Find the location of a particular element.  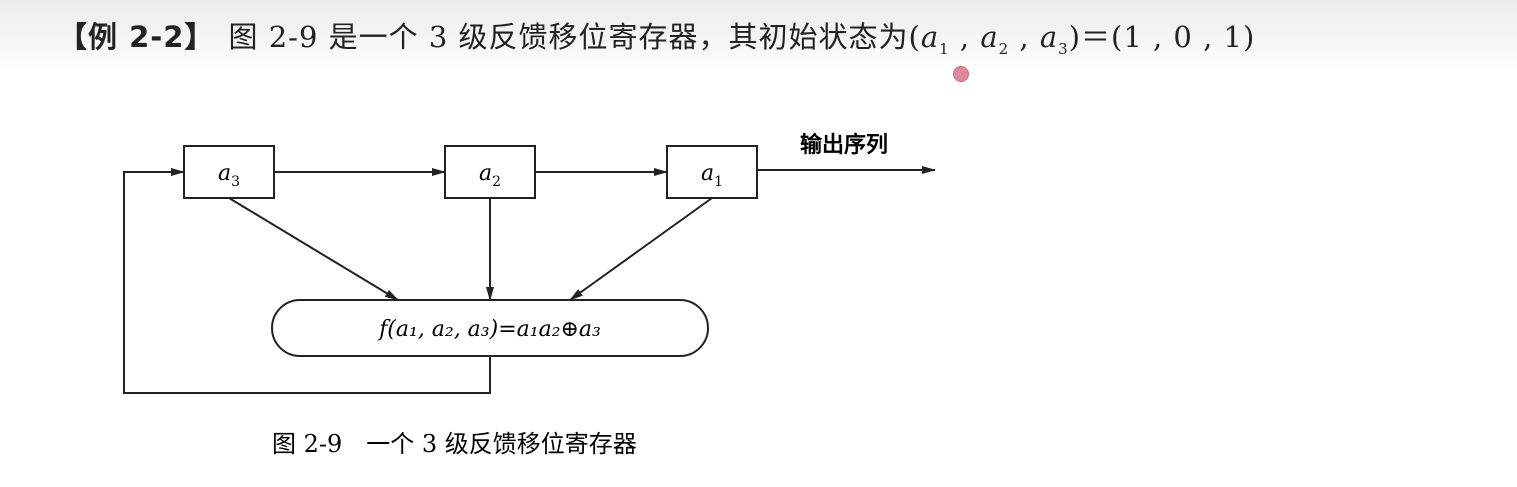

tap-a3 is located at coordinates (313, 249).